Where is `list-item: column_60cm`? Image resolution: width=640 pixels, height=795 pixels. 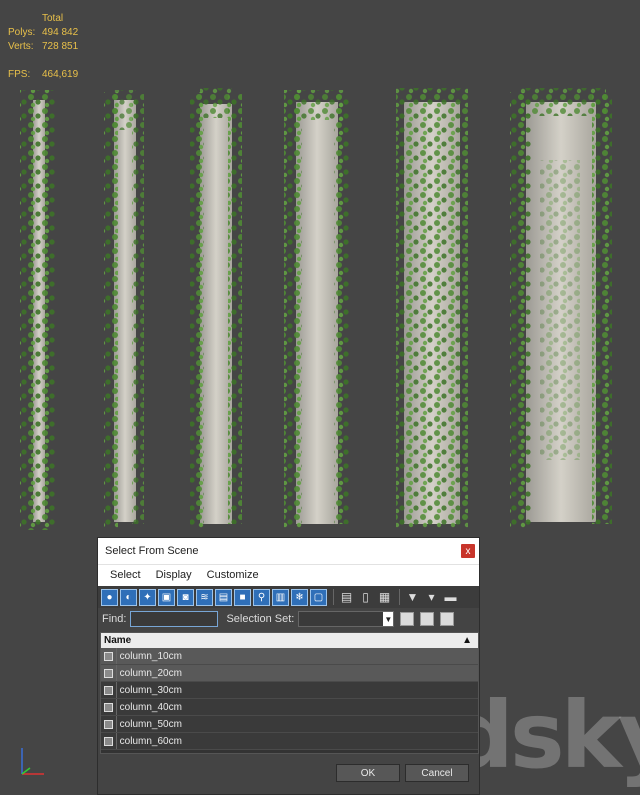 list-item: column_60cm is located at coordinates (289, 741).